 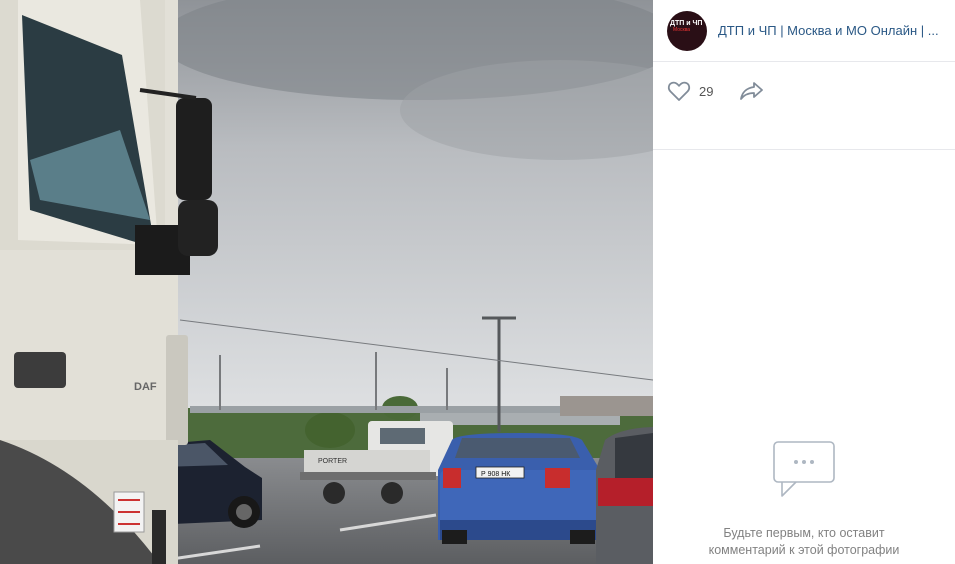 I want to click on overpass, so click(x=405, y=409).